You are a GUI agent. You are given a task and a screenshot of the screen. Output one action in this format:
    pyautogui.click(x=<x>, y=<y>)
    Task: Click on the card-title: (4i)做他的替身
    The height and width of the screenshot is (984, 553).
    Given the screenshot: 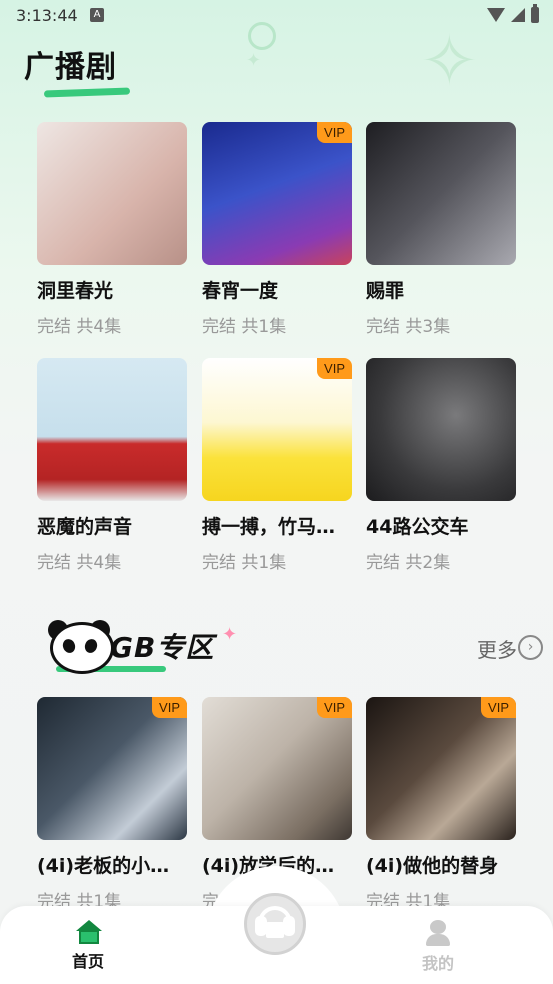 What is the action you would take?
    pyautogui.click(x=432, y=866)
    